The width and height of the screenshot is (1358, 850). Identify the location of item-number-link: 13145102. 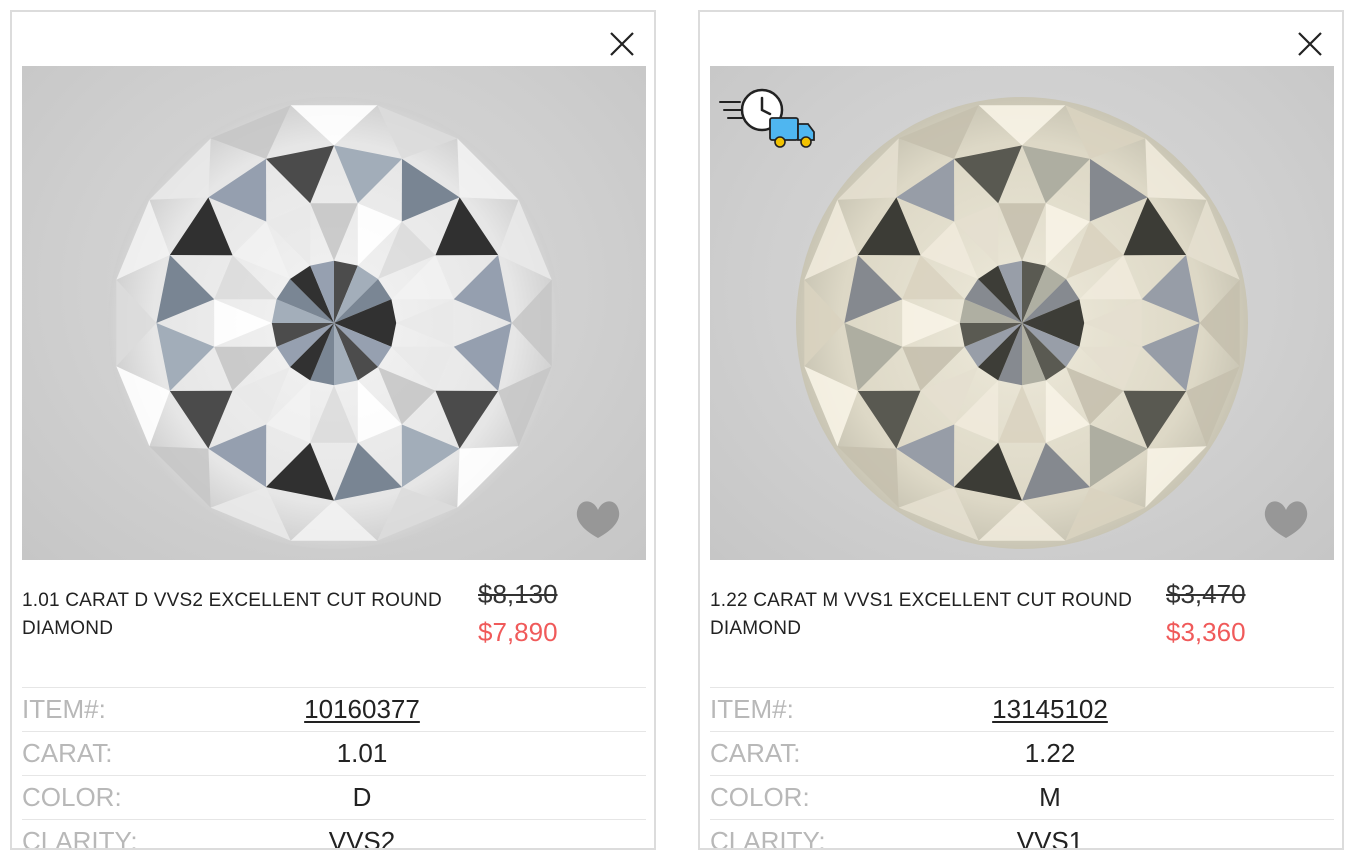
(1050, 709).